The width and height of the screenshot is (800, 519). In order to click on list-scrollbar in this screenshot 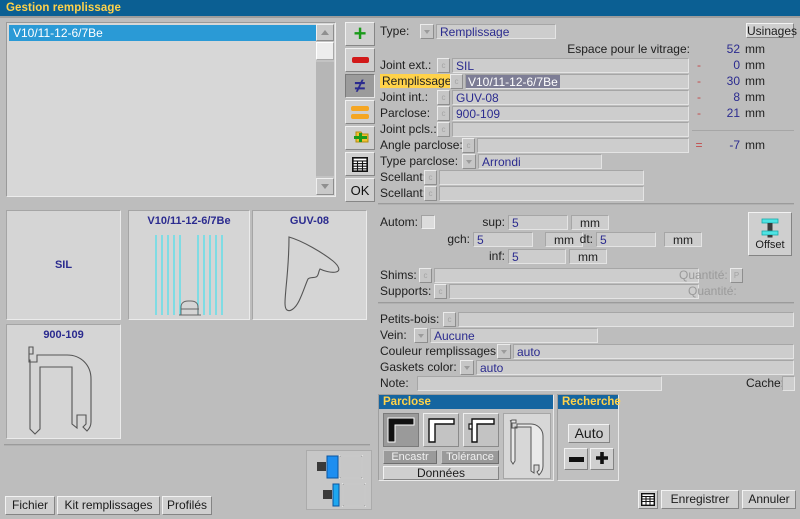, I will do `click(325, 109)`.